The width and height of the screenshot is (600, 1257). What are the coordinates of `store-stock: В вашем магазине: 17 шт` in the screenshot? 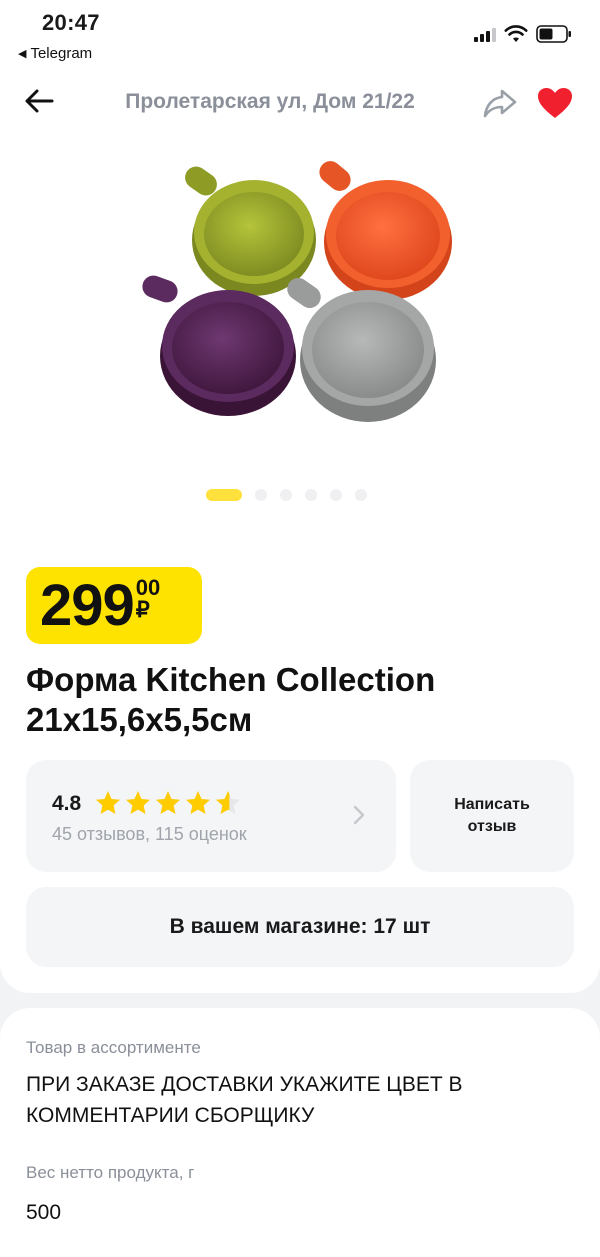 It's located at (300, 927).